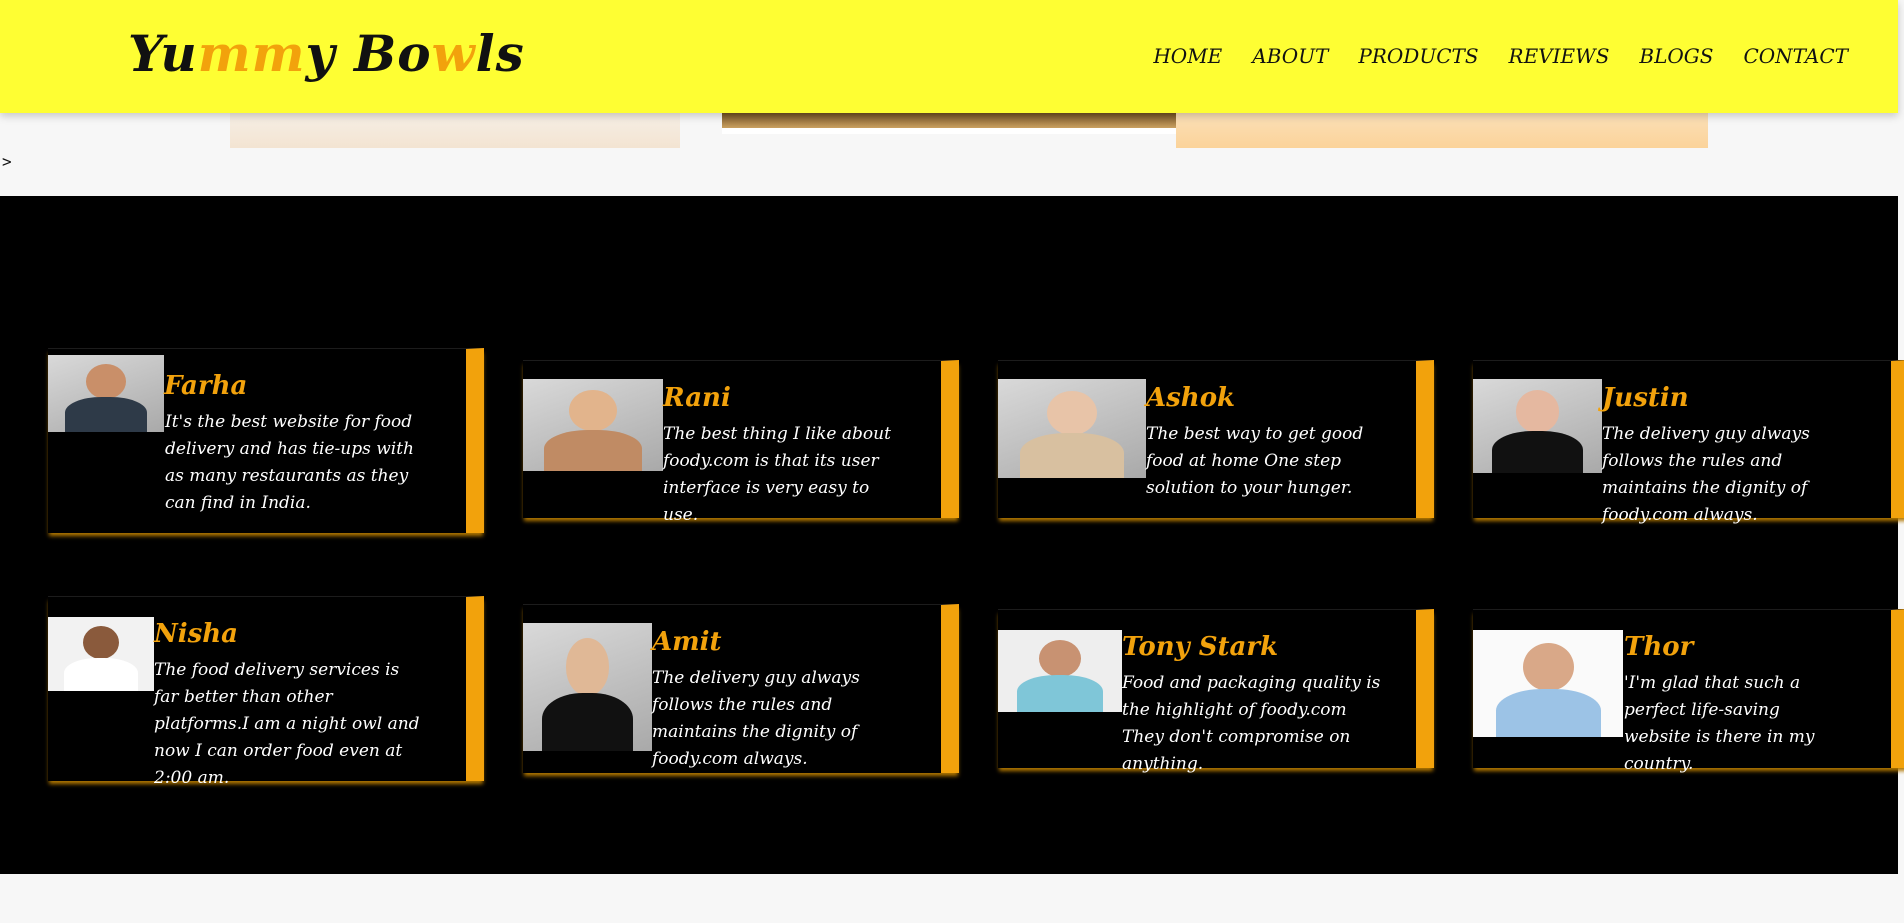 This screenshot has width=1904, height=923. What do you see at coordinates (952, 898) in the screenshot?
I see `next-section` at bounding box center [952, 898].